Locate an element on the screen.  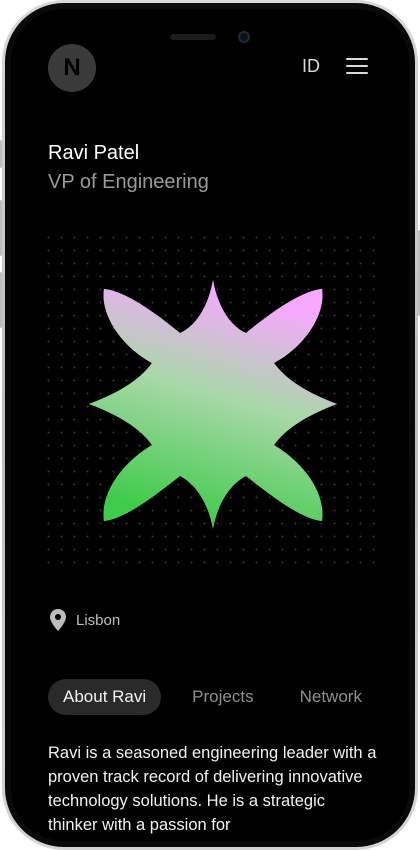
notch is located at coordinates (210, 37).